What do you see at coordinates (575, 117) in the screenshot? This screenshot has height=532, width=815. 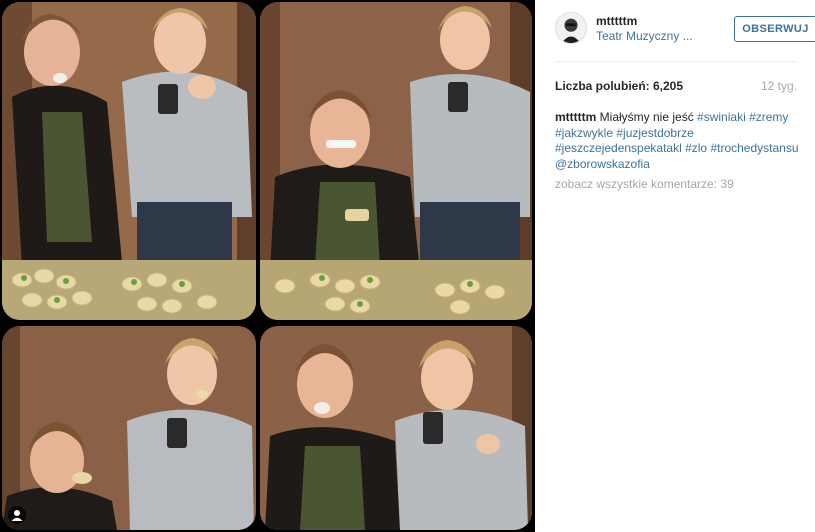 I see `caption-username: mtttttm` at bounding box center [575, 117].